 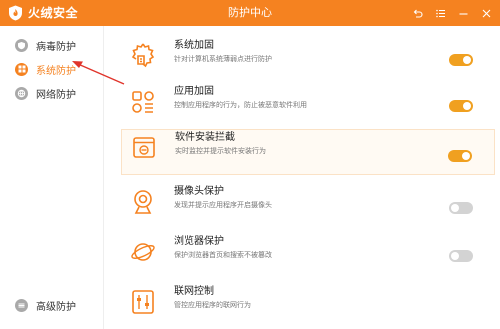 What do you see at coordinates (143, 202) in the screenshot?
I see `camera-icon` at bounding box center [143, 202].